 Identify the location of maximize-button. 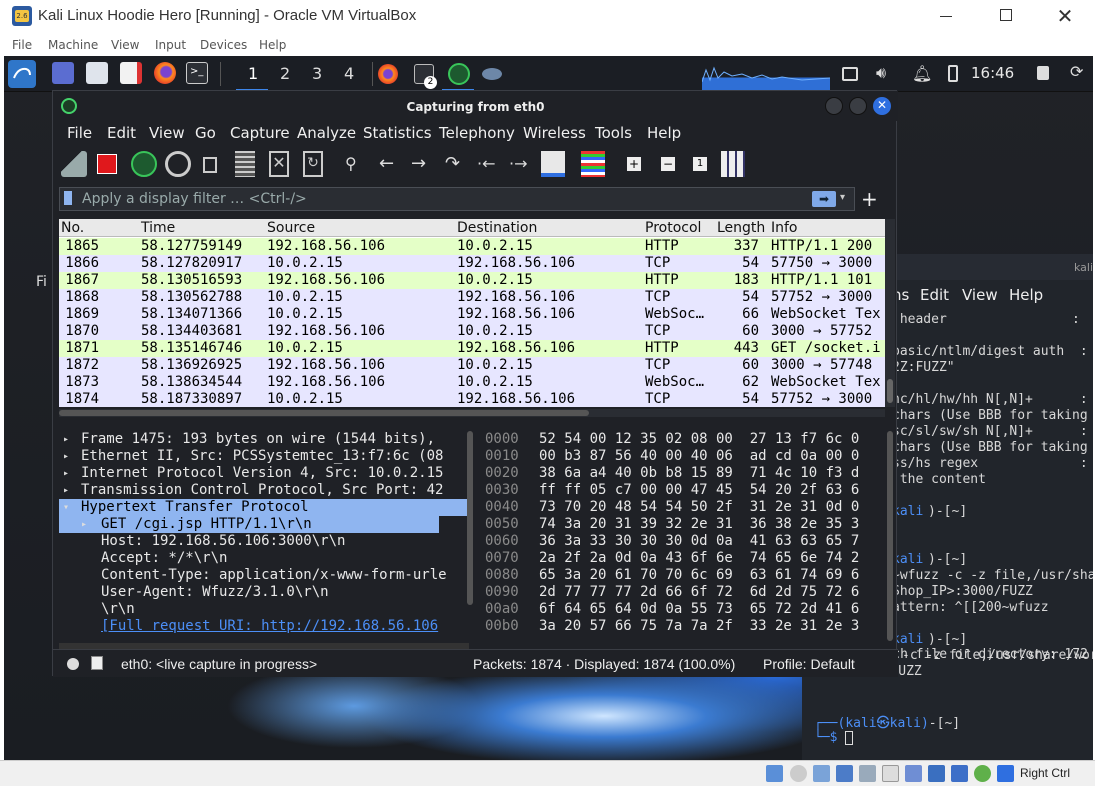
(1018, 16).